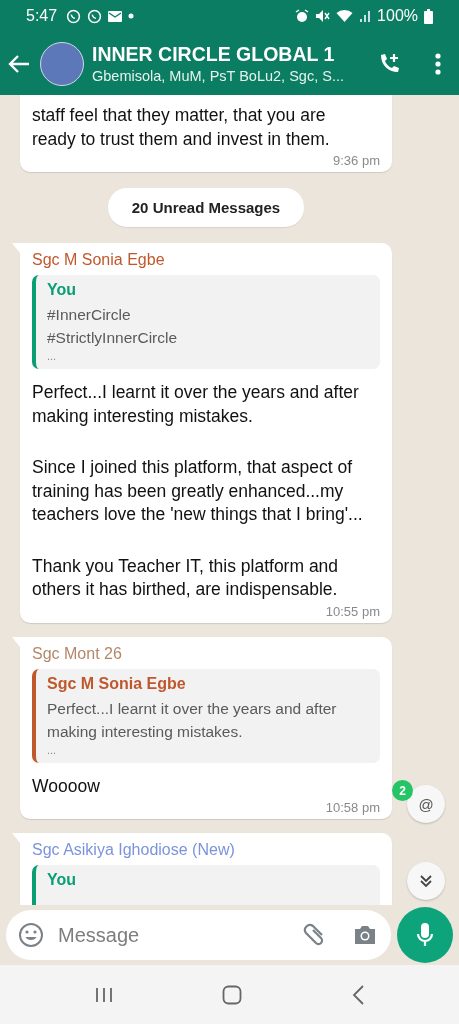  What do you see at coordinates (196, 404) in the screenshot?
I see `message-text: Perfect...I learnt it over the years and after making interesting mistakes.` at bounding box center [196, 404].